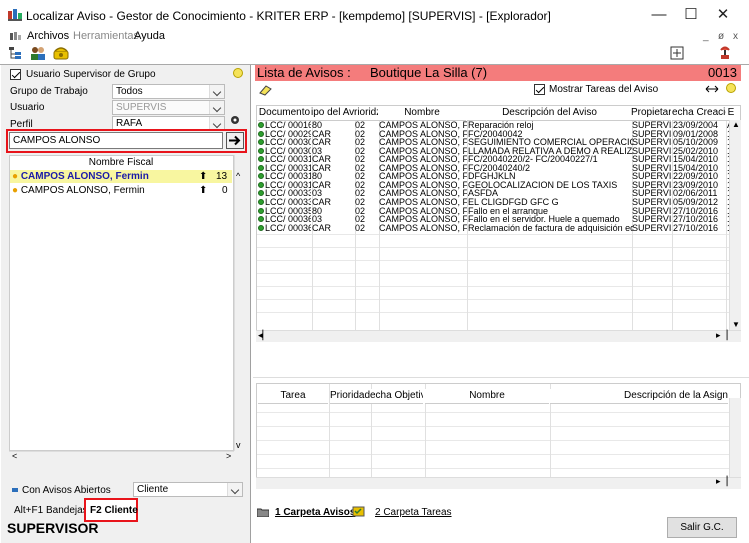 This screenshot has height=543, width=749. What do you see at coordinates (263, 335) in the screenshot?
I see `scroll-left-icon: ◂▏` at bounding box center [263, 335].